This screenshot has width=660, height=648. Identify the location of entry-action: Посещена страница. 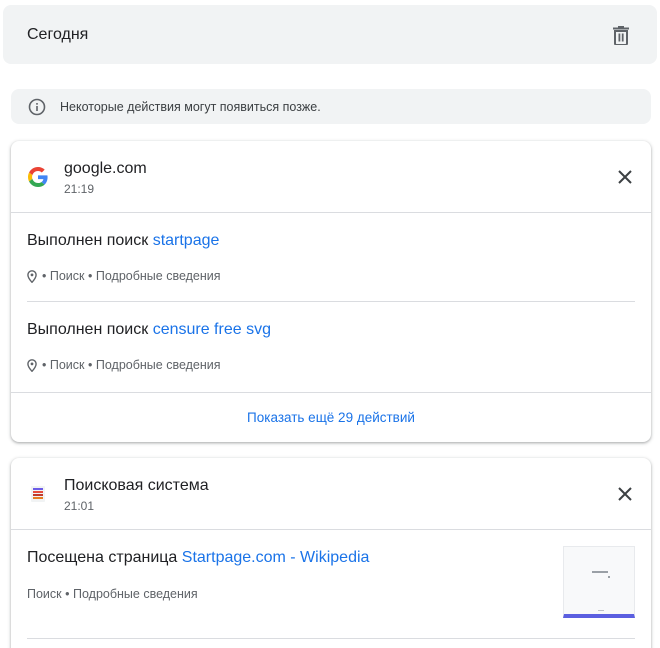
(102, 557).